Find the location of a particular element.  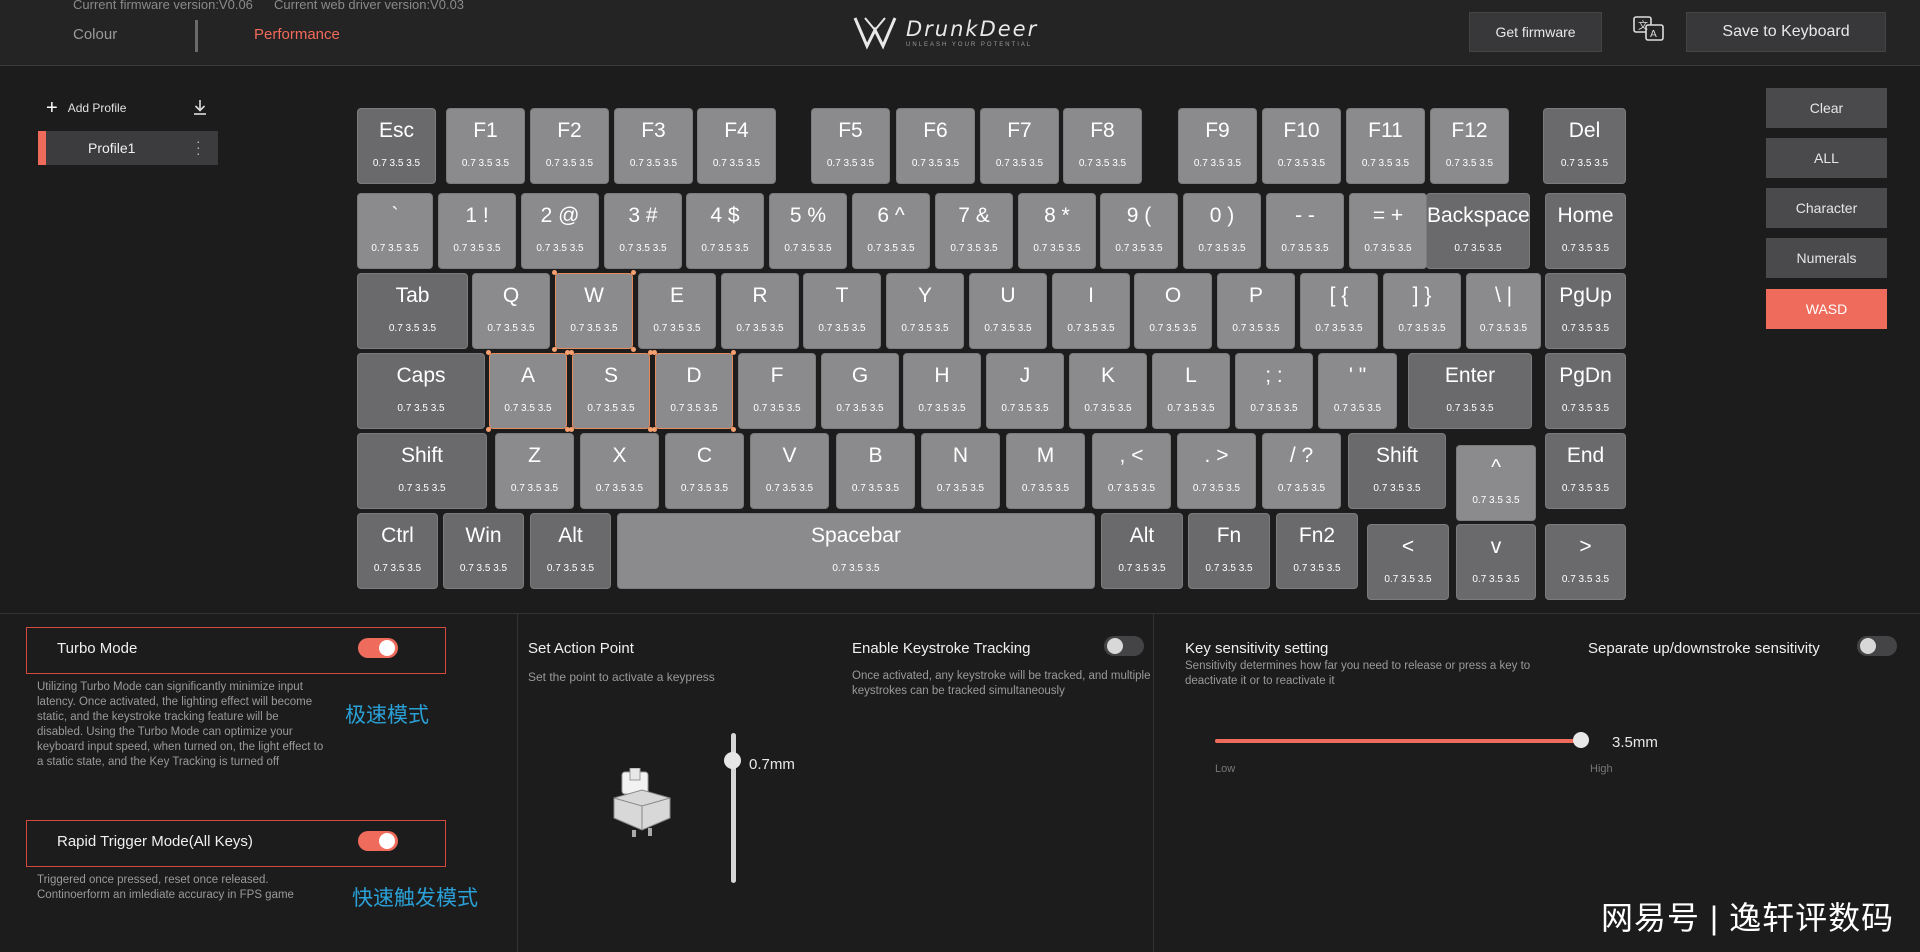

key-backspace: Backspace 0.7 3.5 3.5 is located at coordinates (1478, 231).